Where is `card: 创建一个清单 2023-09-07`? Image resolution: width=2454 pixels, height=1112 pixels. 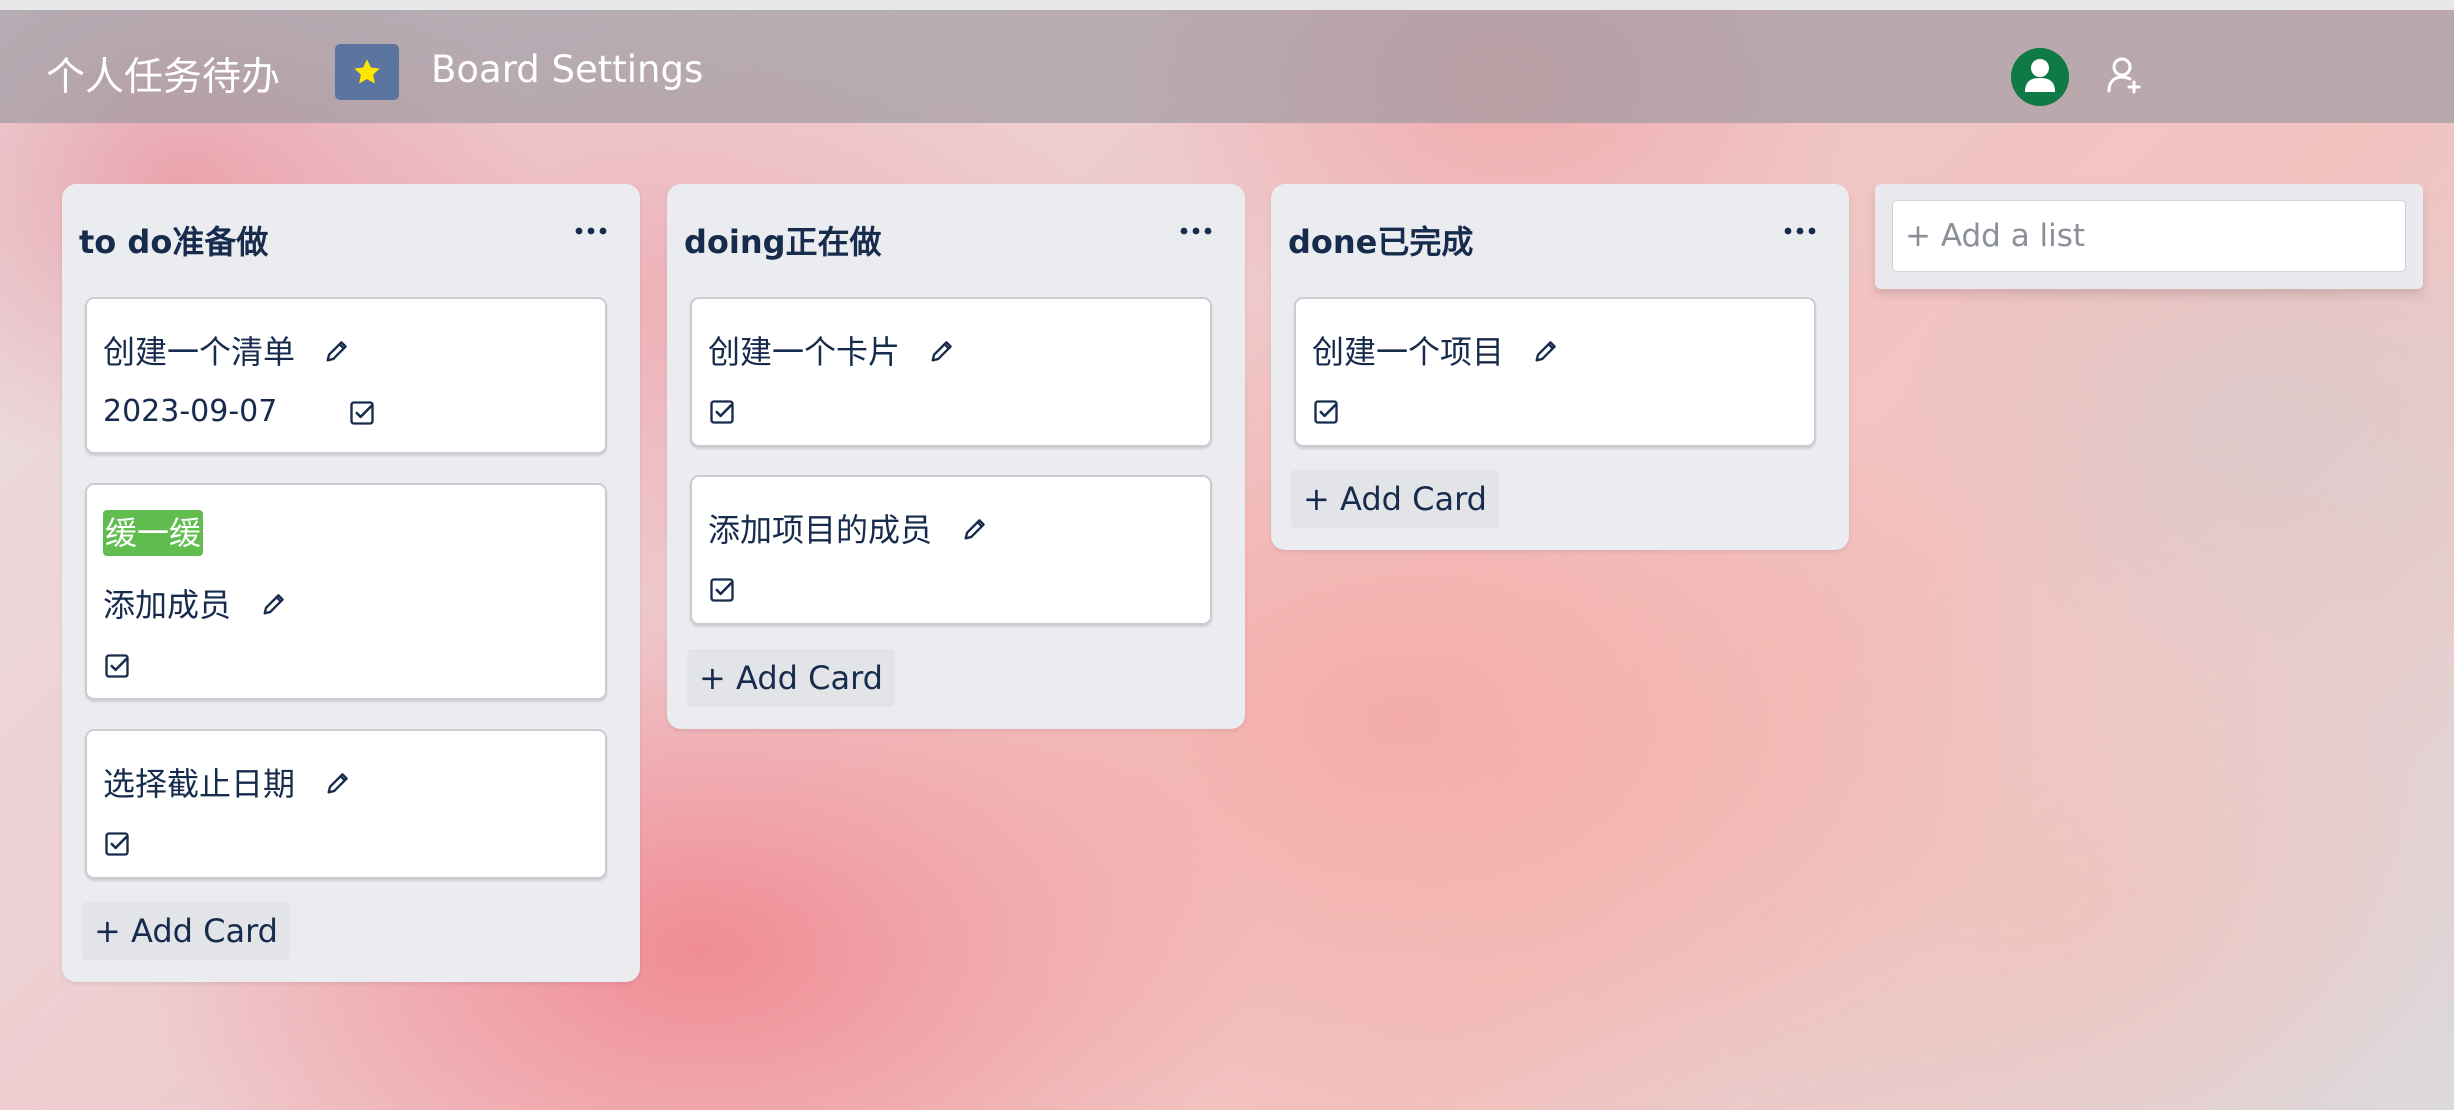
card: 创建一个清单 2023-09-07 is located at coordinates (346, 375).